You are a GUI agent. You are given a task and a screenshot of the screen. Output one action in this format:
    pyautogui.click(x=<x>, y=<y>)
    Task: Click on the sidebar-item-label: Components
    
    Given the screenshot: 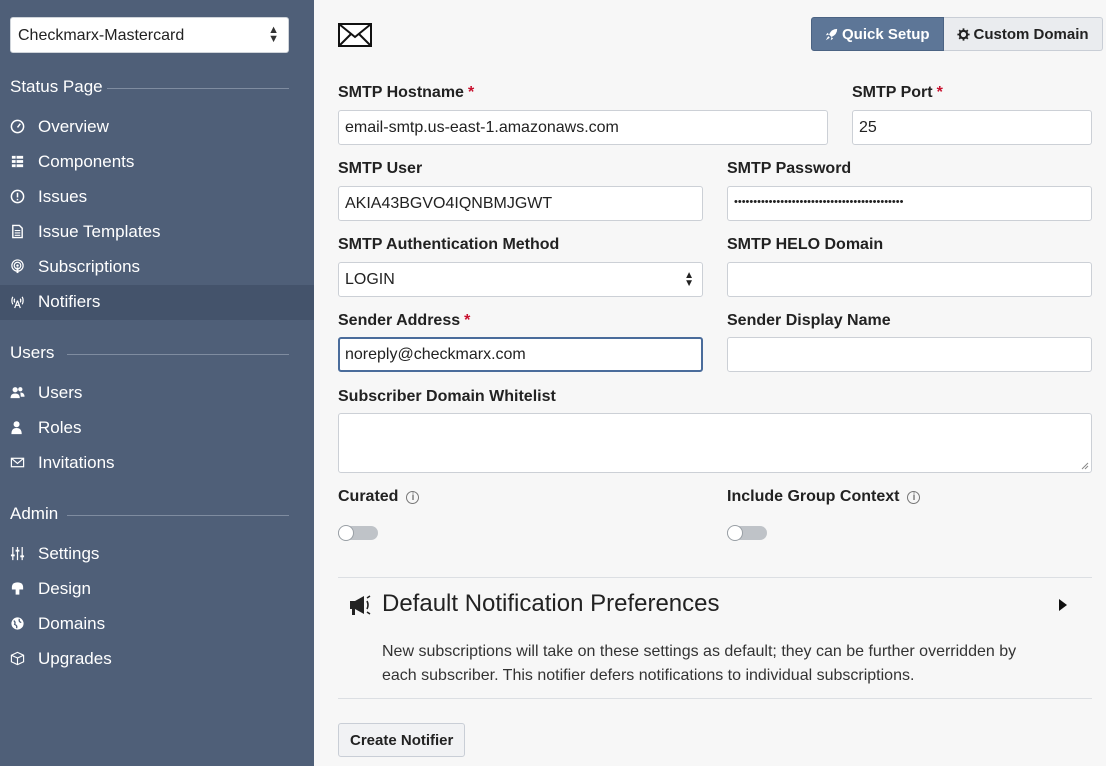 What is the action you would take?
    pyautogui.click(x=86, y=161)
    